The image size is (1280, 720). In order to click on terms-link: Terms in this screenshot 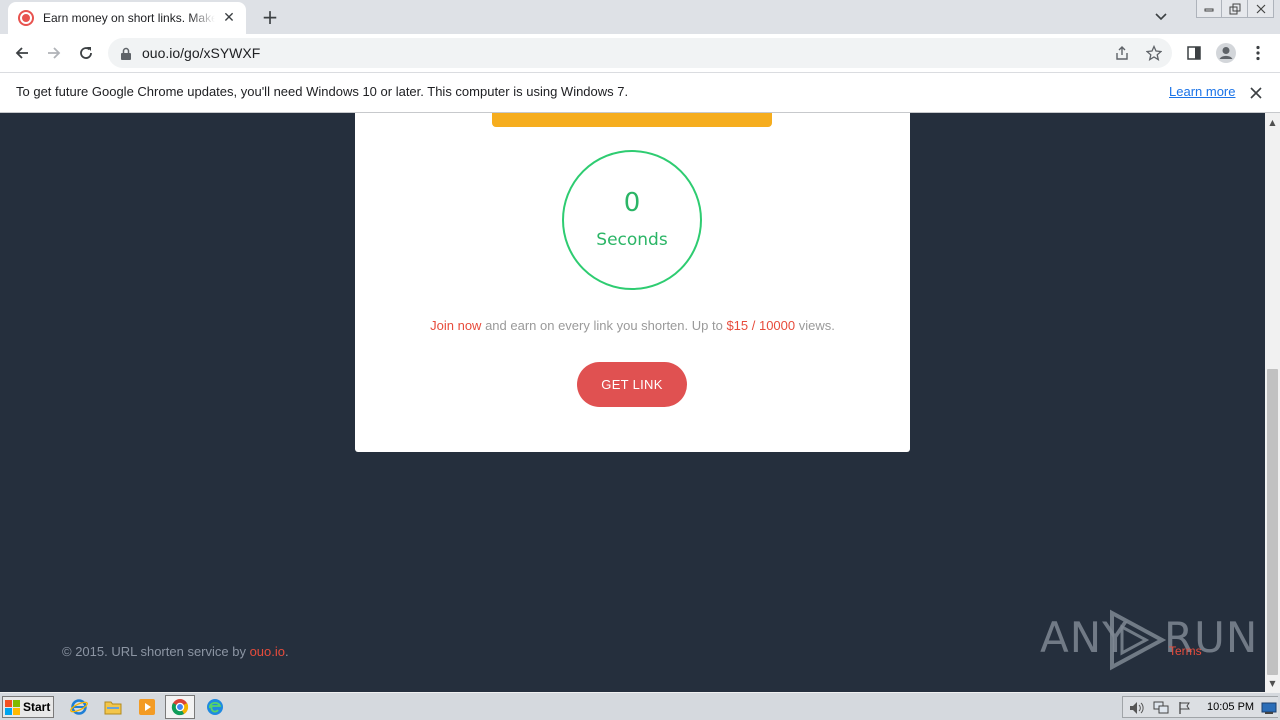, I will do `click(1185, 651)`.